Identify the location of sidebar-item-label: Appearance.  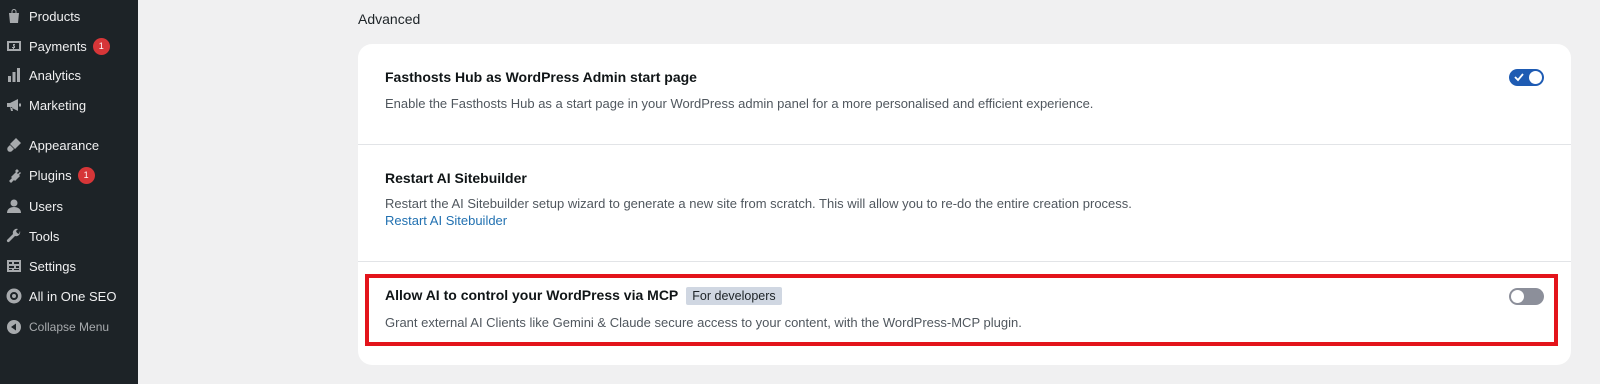
(64, 145).